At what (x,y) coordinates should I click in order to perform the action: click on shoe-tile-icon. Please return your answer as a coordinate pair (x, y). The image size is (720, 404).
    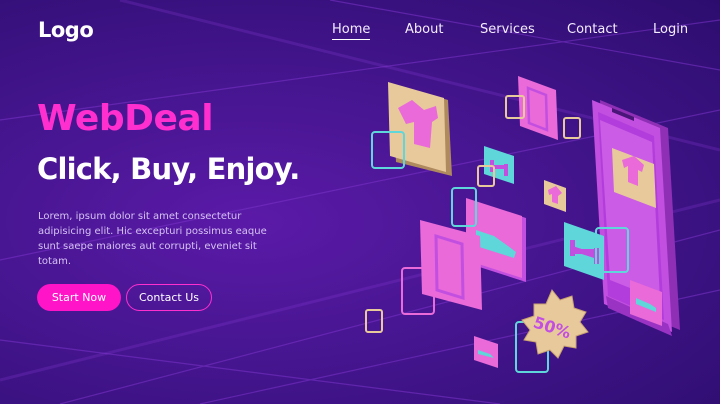
    Looking at the image, I should click on (486, 352).